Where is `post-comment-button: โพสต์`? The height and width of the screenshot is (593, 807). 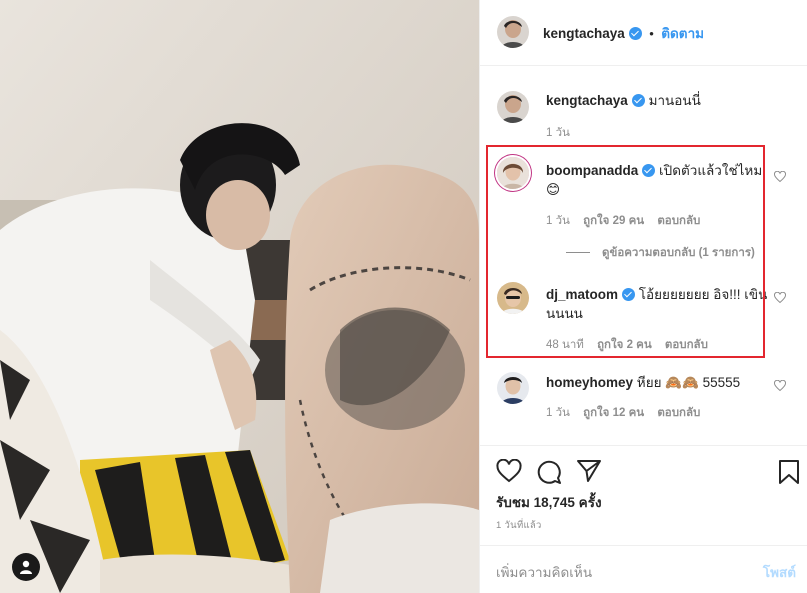 post-comment-button: โพสต์ is located at coordinates (779, 572).